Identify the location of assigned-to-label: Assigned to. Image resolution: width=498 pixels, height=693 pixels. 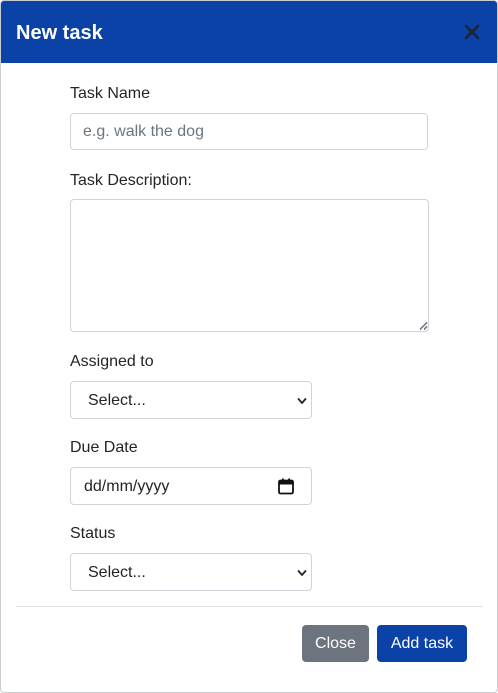
(112, 361).